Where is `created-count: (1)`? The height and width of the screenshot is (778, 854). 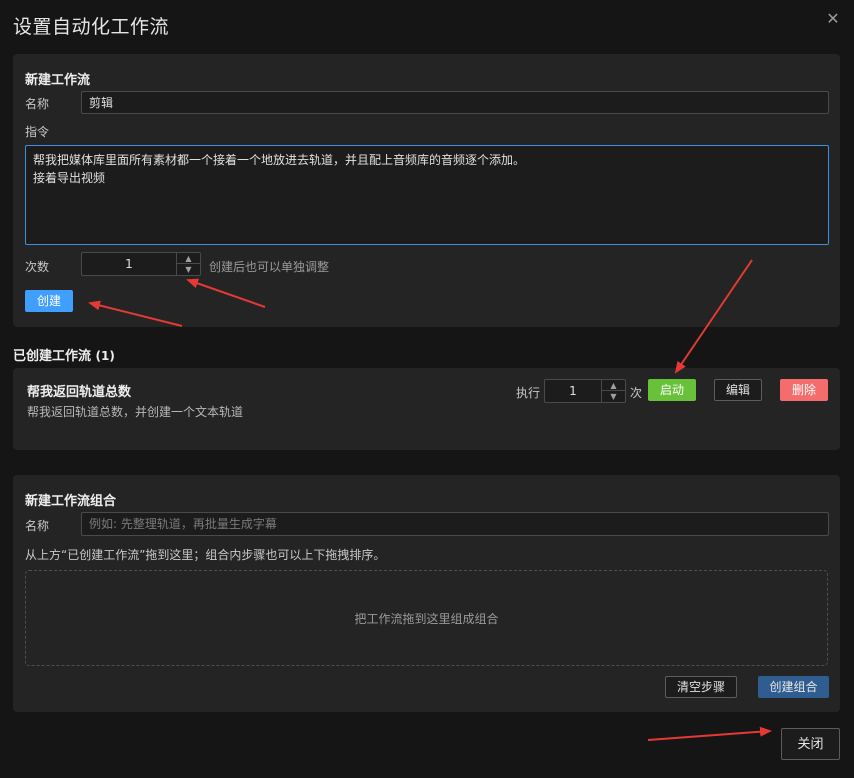 created-count: (1) is located at coordinates (105, 356).